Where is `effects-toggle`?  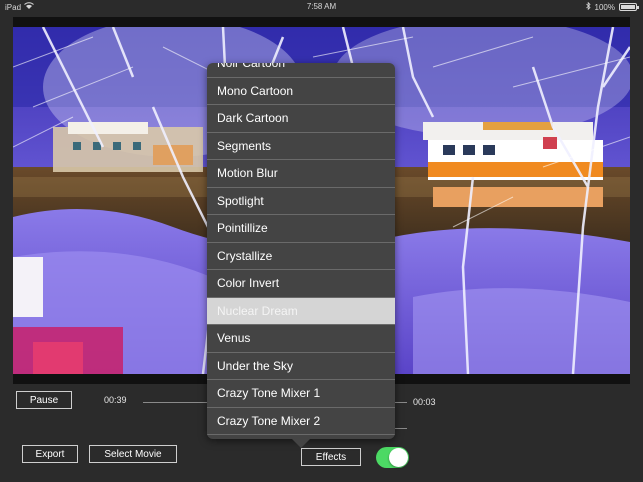 effects-toggle is located at coordinates (392, 457).